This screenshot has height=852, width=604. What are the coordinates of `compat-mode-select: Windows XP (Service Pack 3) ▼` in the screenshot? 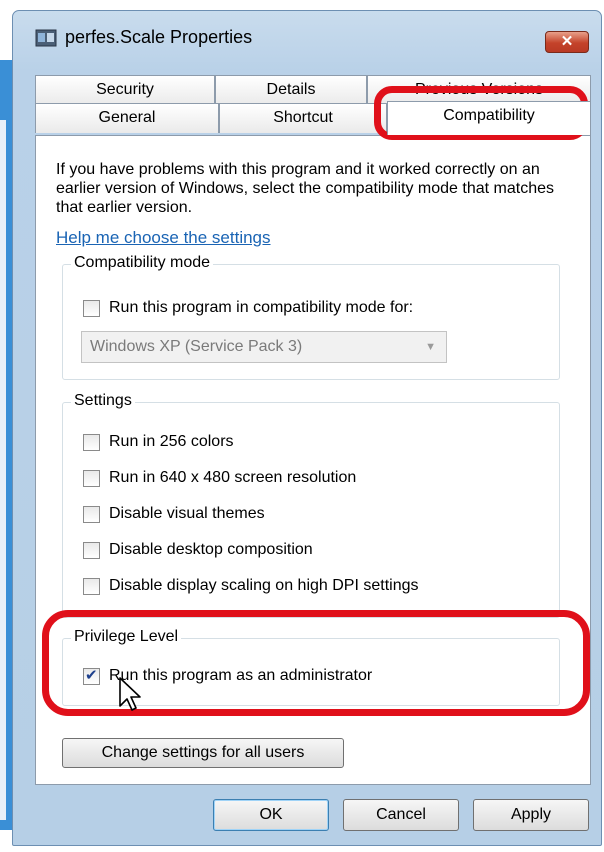 It's located at (264, 347).